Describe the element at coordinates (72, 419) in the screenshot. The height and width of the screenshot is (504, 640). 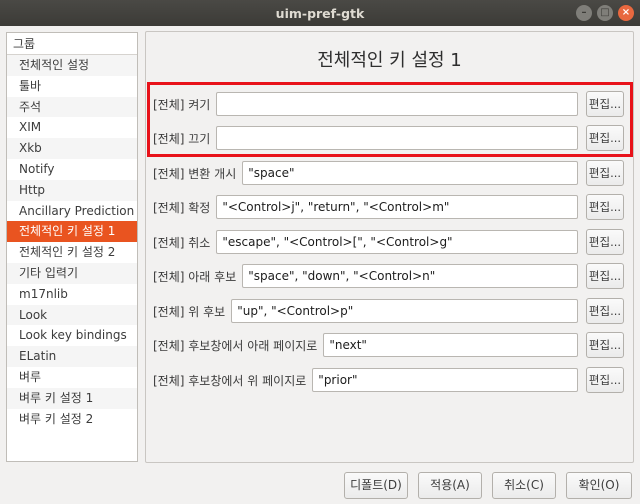
I see `sidebar-item-byeoru-keys-2: 벼루 키 설정 2` at that location.